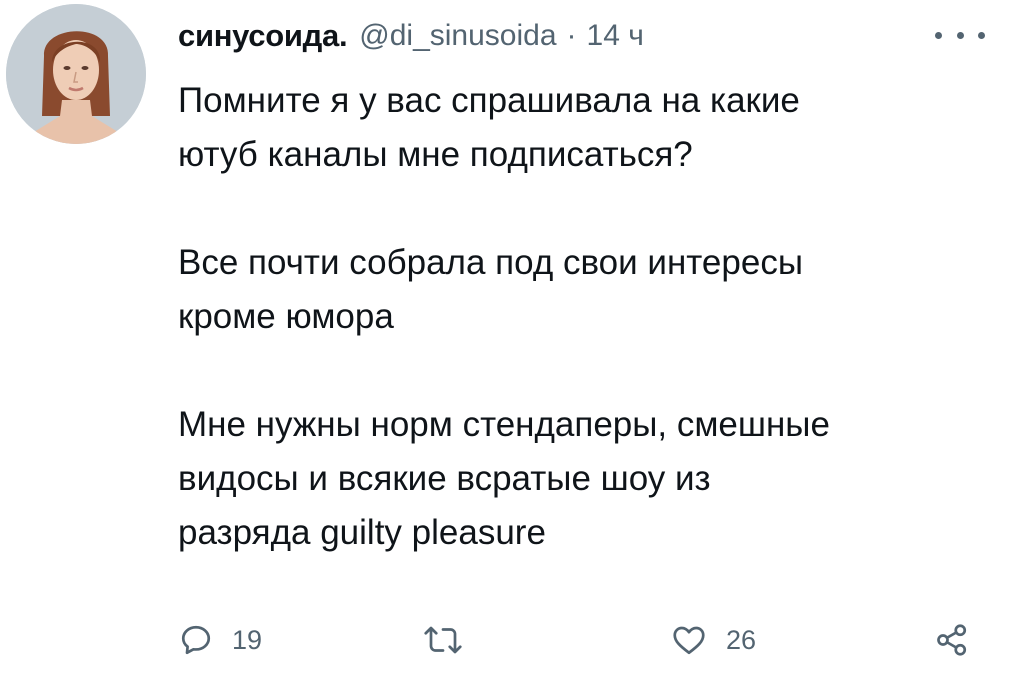 The image size is (1020, 697). What do you see at coordinates (362, 532) in the screenshot?
I see `text-line: разряда guilty pleasure` at bounding box center [362, 532].